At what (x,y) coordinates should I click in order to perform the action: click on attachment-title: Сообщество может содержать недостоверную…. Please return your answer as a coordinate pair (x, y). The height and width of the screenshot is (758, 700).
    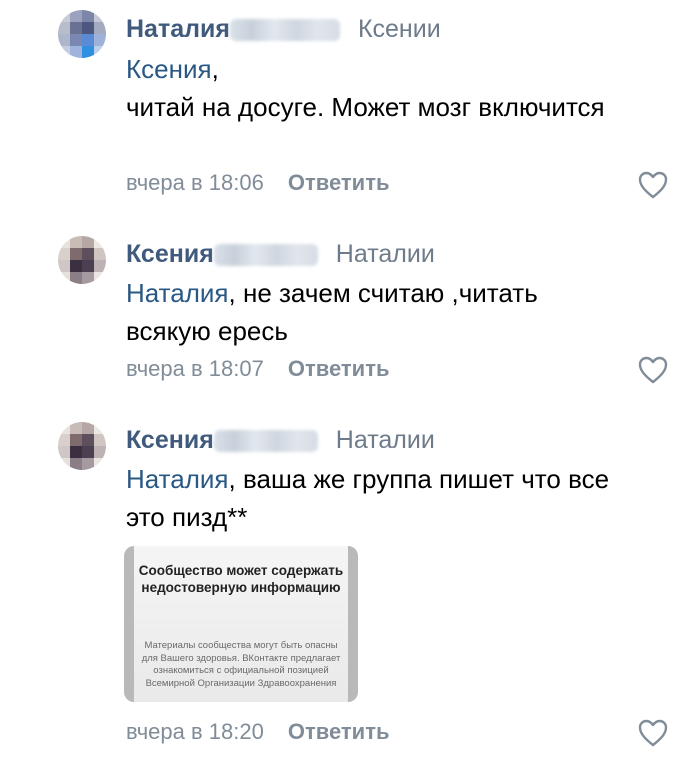
    Looking at the image, I should click on (241, 579).